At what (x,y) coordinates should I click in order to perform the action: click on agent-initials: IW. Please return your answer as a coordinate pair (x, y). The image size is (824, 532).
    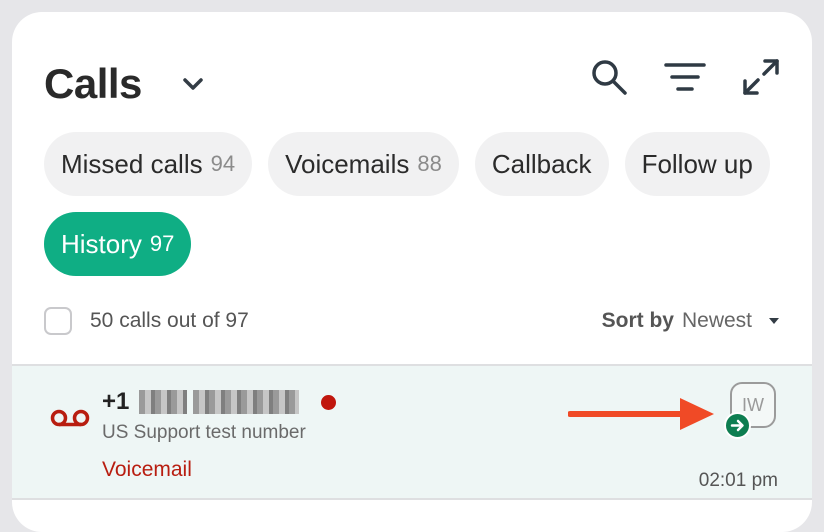
    Looking at the image, I should click on (753, 404).